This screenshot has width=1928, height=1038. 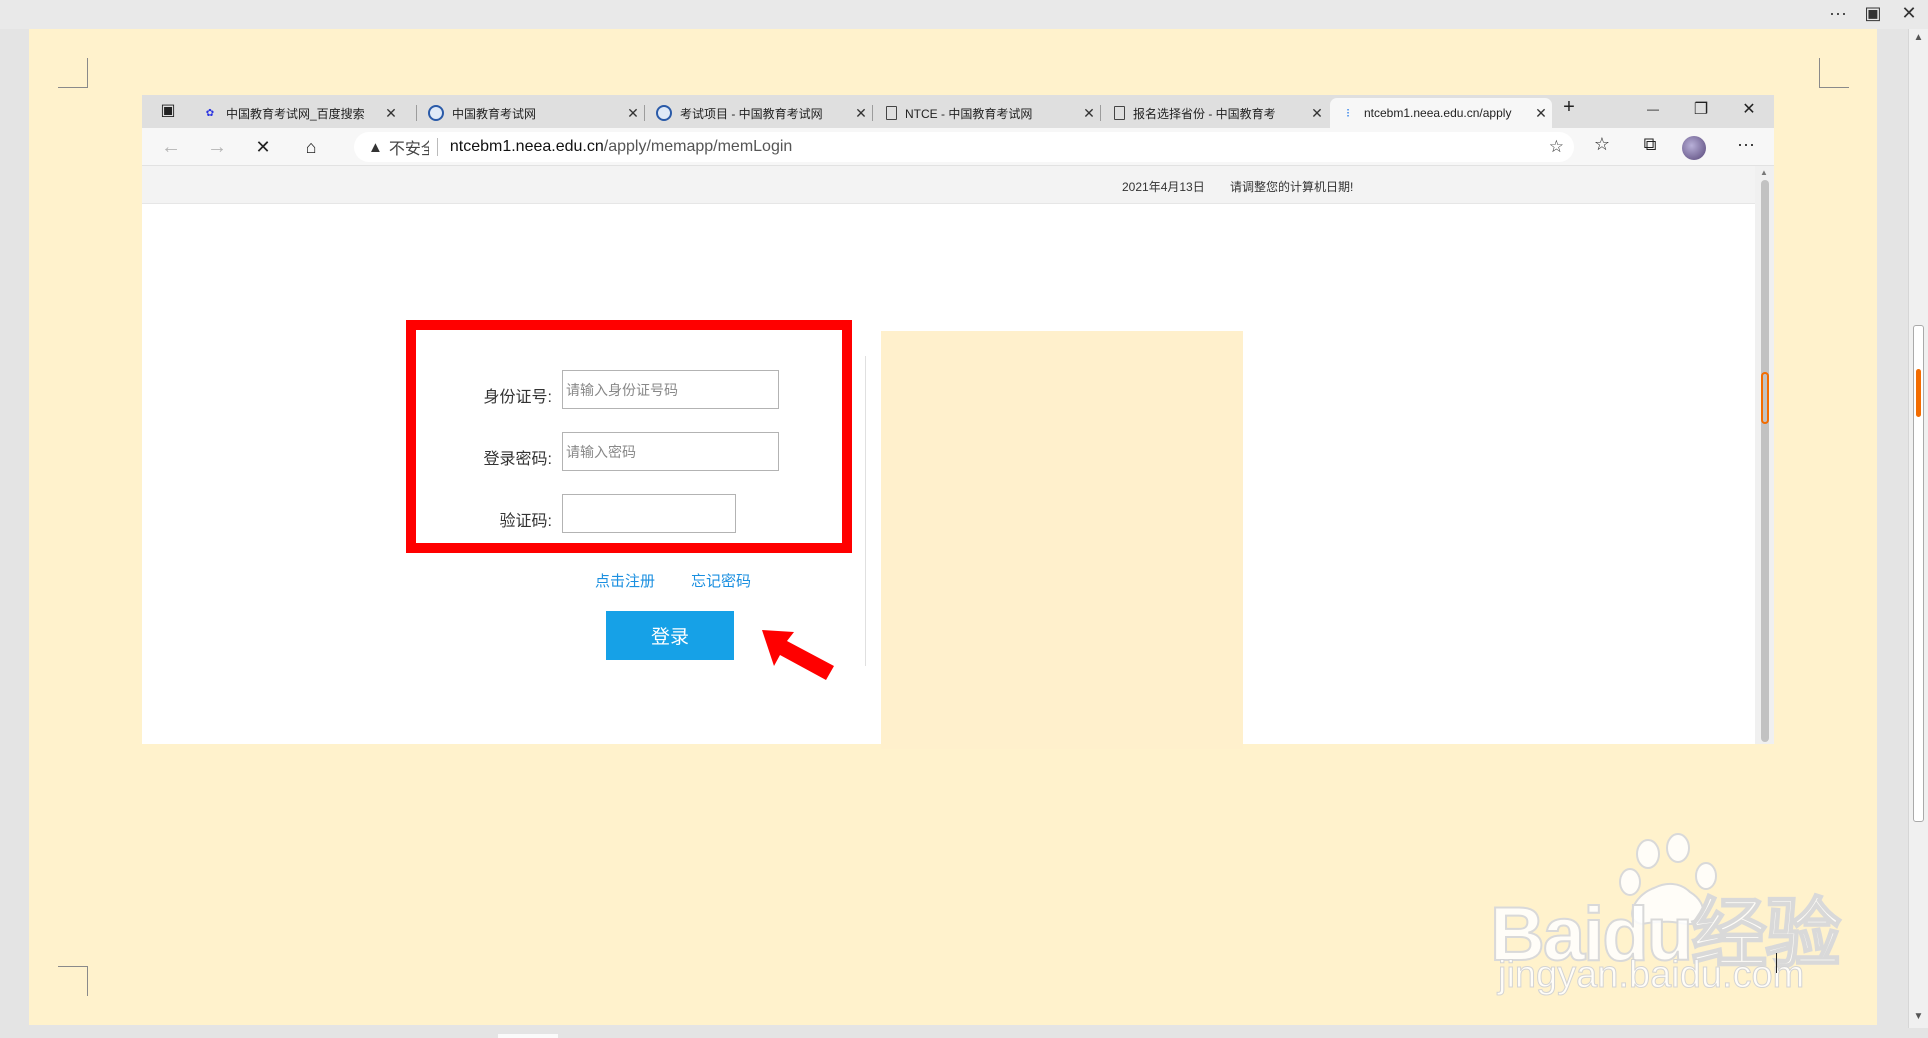 I want to click on tab-neea-home: 中国教育考试网 ✕, so click(x=531, y=113).